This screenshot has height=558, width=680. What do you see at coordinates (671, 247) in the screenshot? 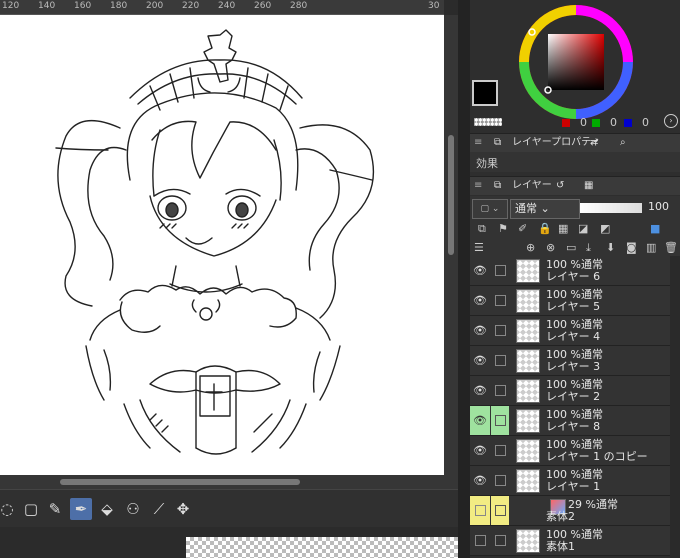
I see `delete-layer-icon: 🗑` at bounding box center [671, 247].